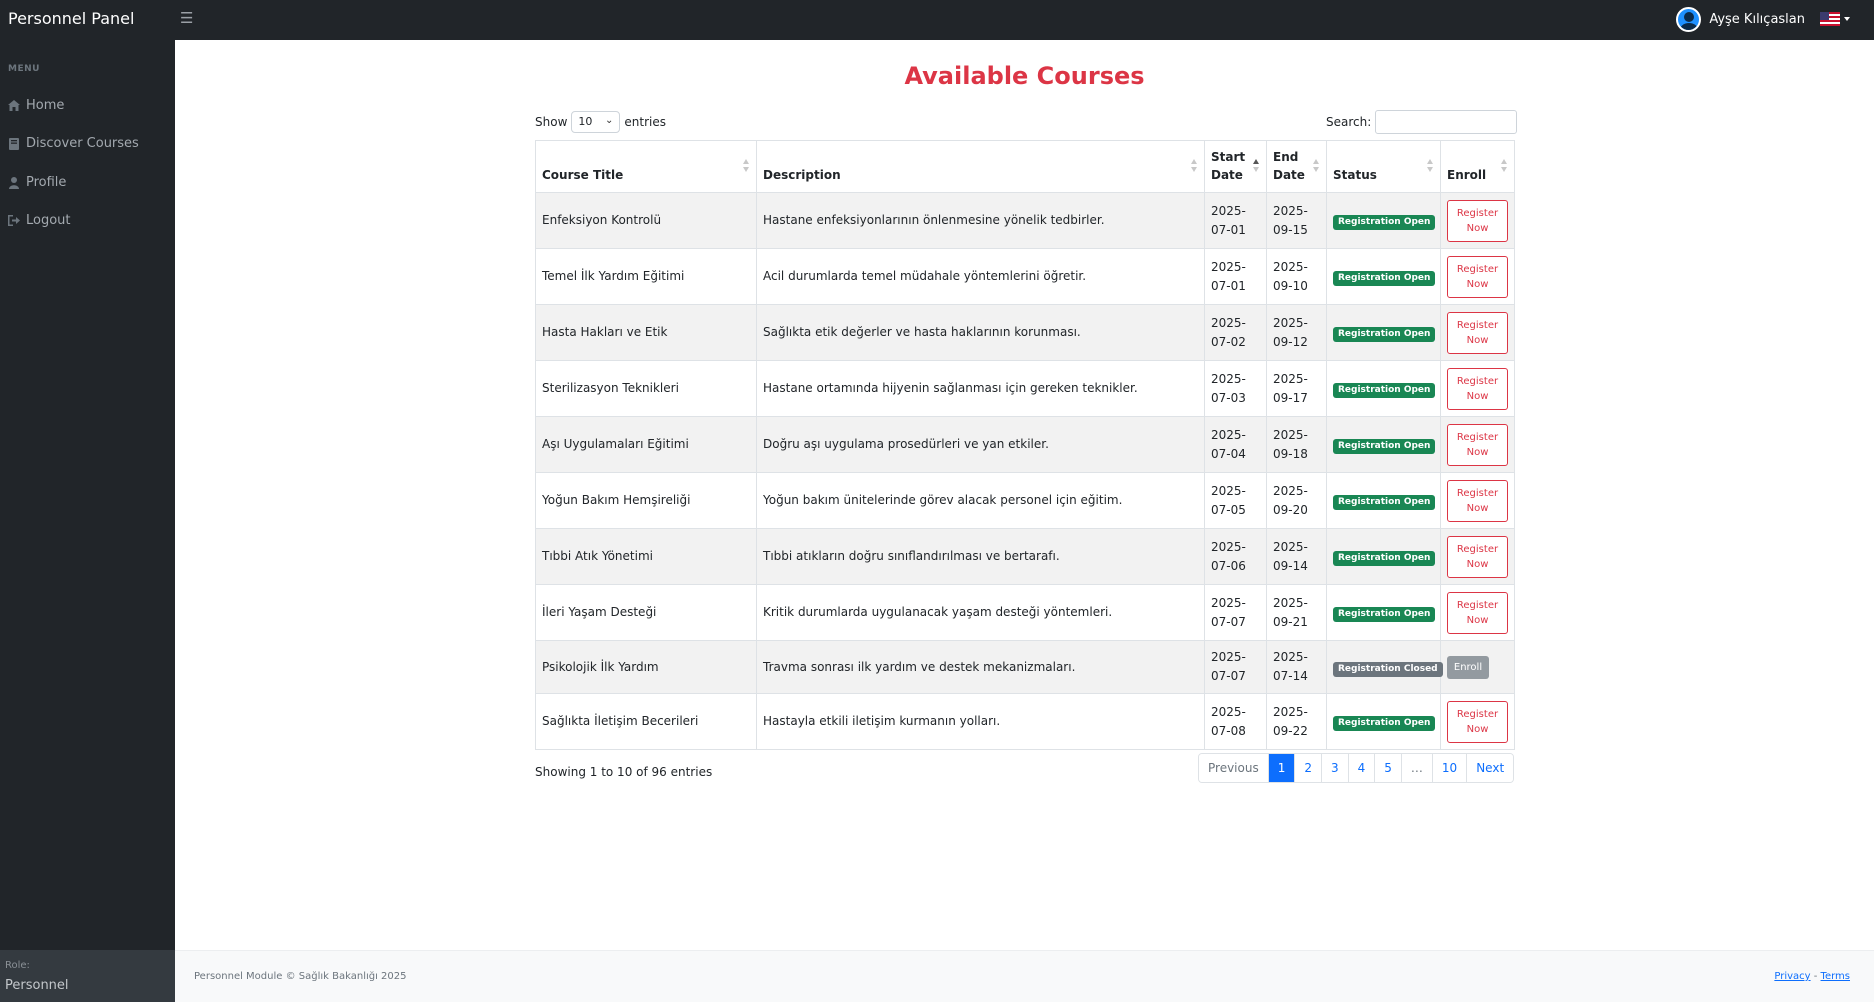  What do you see at coordinates (624, 772) in the screenshot?
I see `table-info: Showing 1 to 10 of 96 entries` at bounding box center [624, 772].